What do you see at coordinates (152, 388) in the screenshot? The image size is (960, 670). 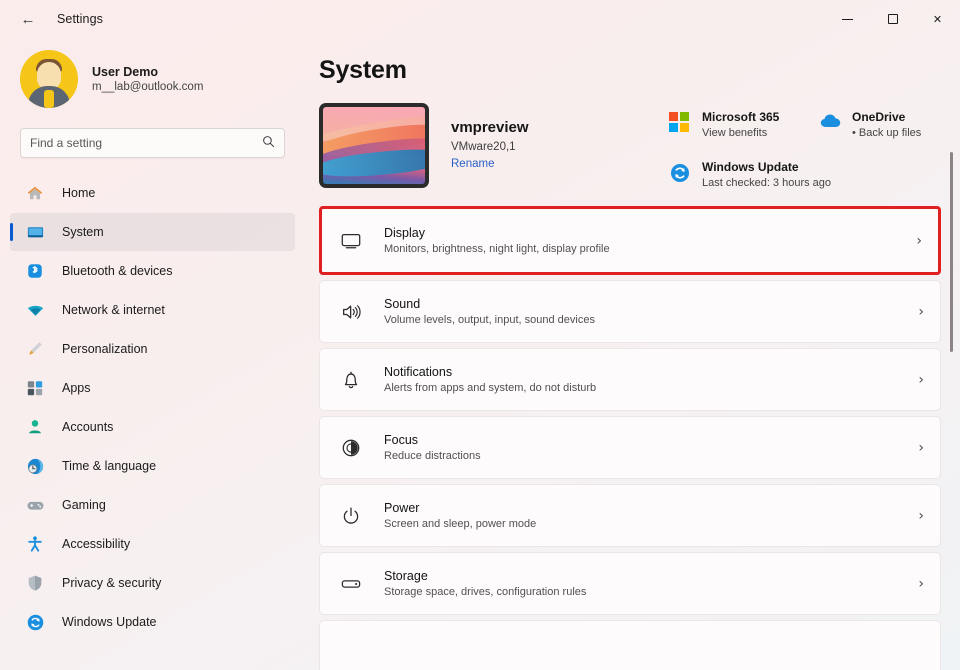 I see `sidebar-item-apps: Apps` at bounding box center [152, 388].